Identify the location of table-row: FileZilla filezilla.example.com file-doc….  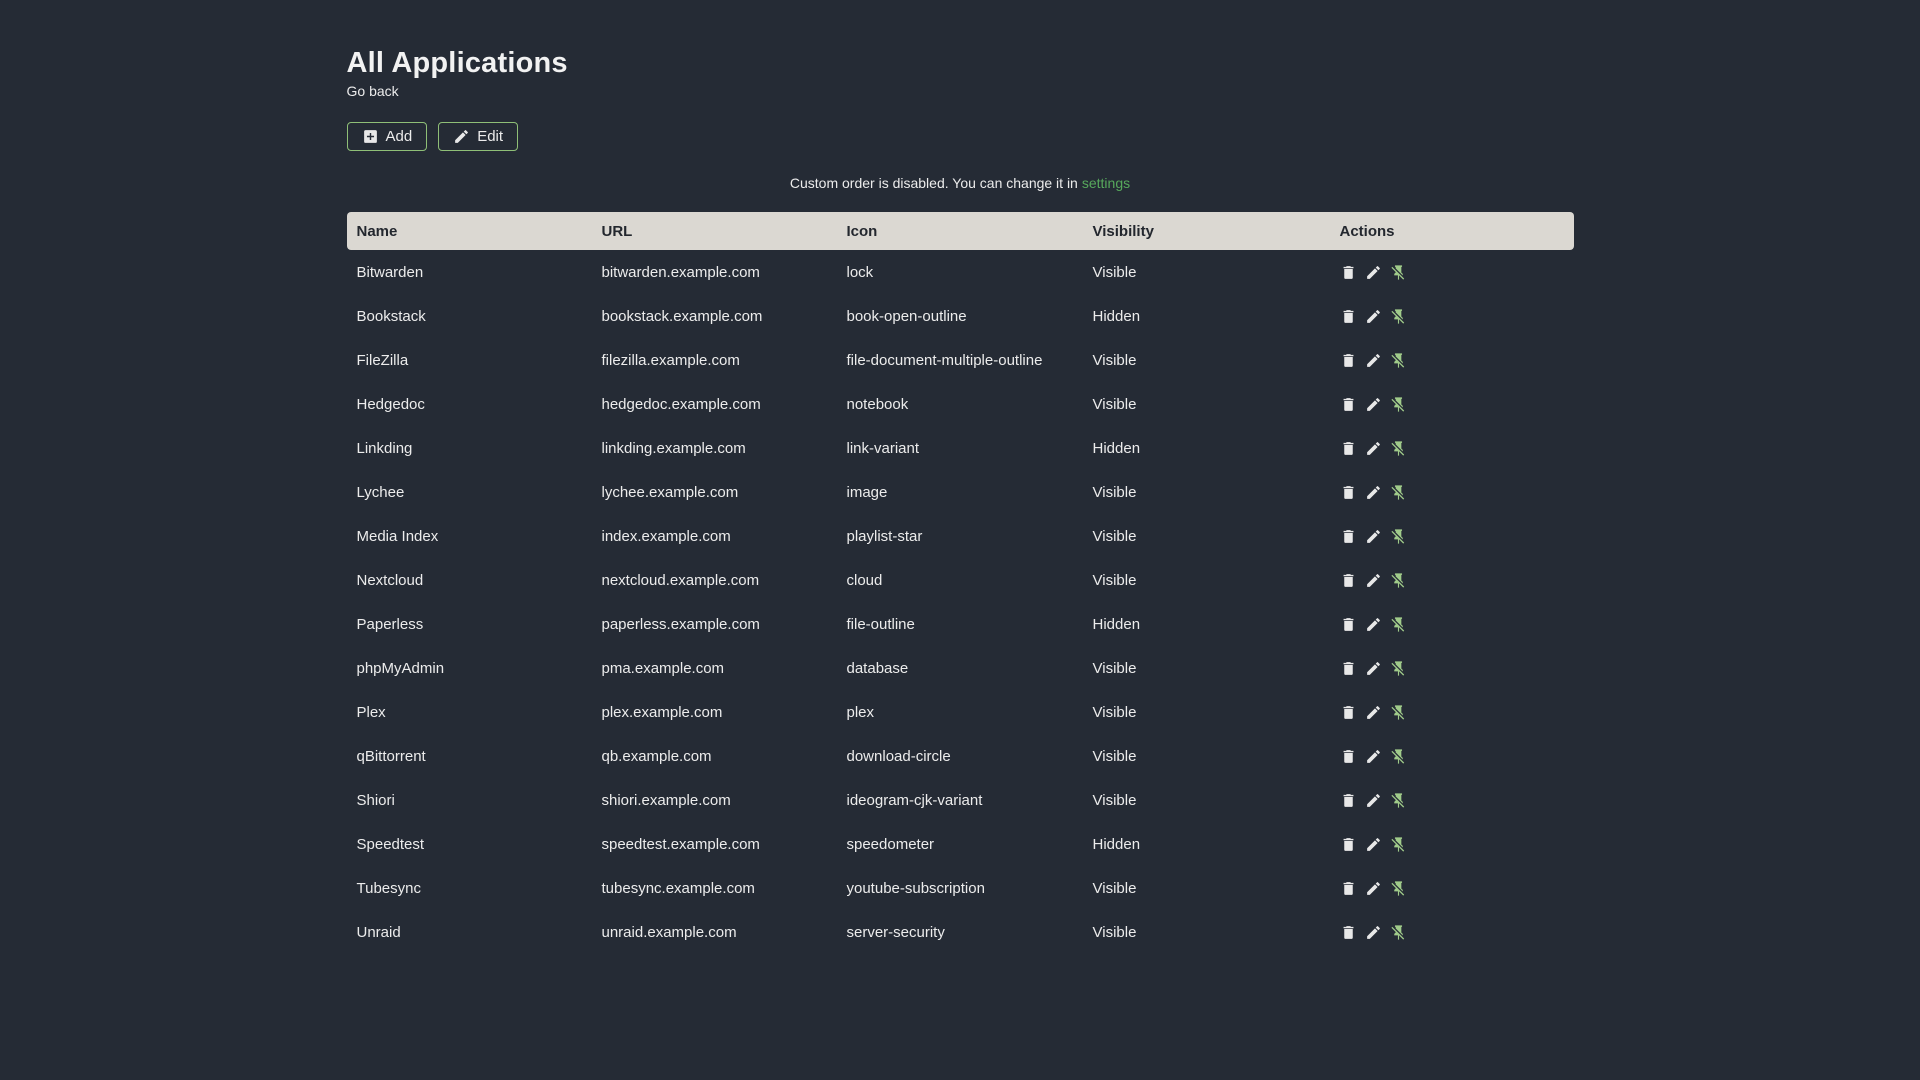
(960, 360).